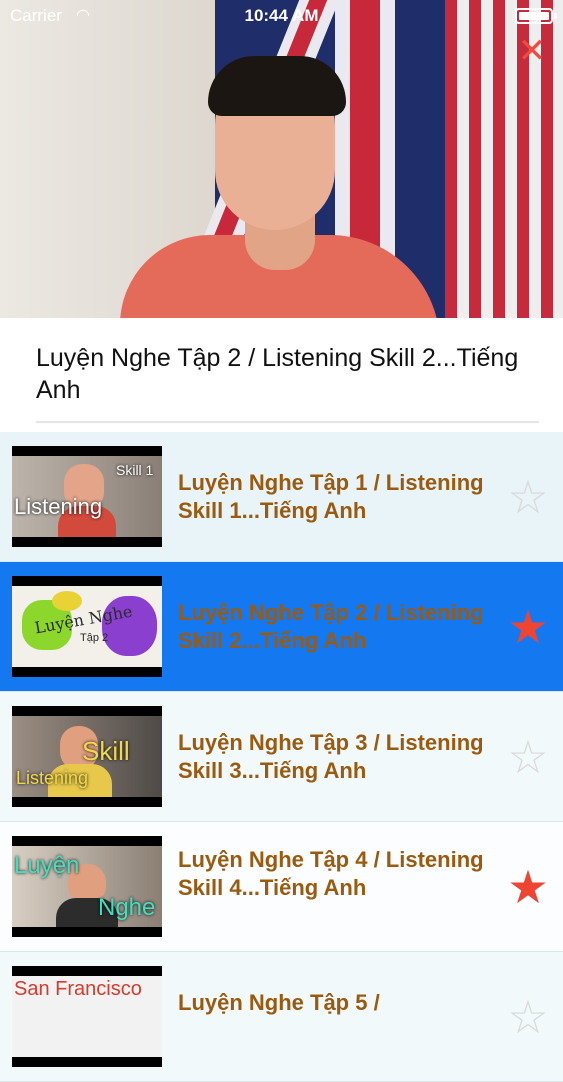 The height and width of the screenshot is (1082, 563). I want to click on thumbnail-text: Luyện, so click(47, 865).